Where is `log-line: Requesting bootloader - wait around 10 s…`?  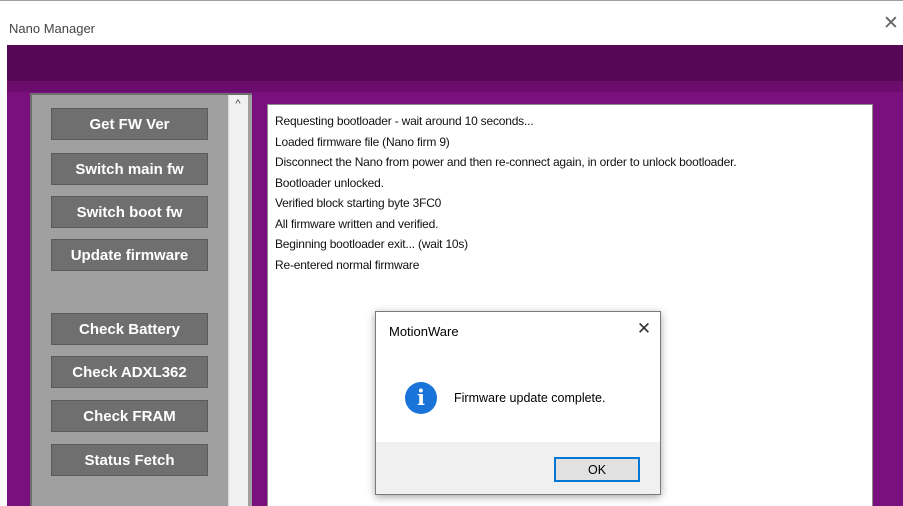 log-line: Requesting bootloader - wait around 10 s… is located at coordinates (404, 121).